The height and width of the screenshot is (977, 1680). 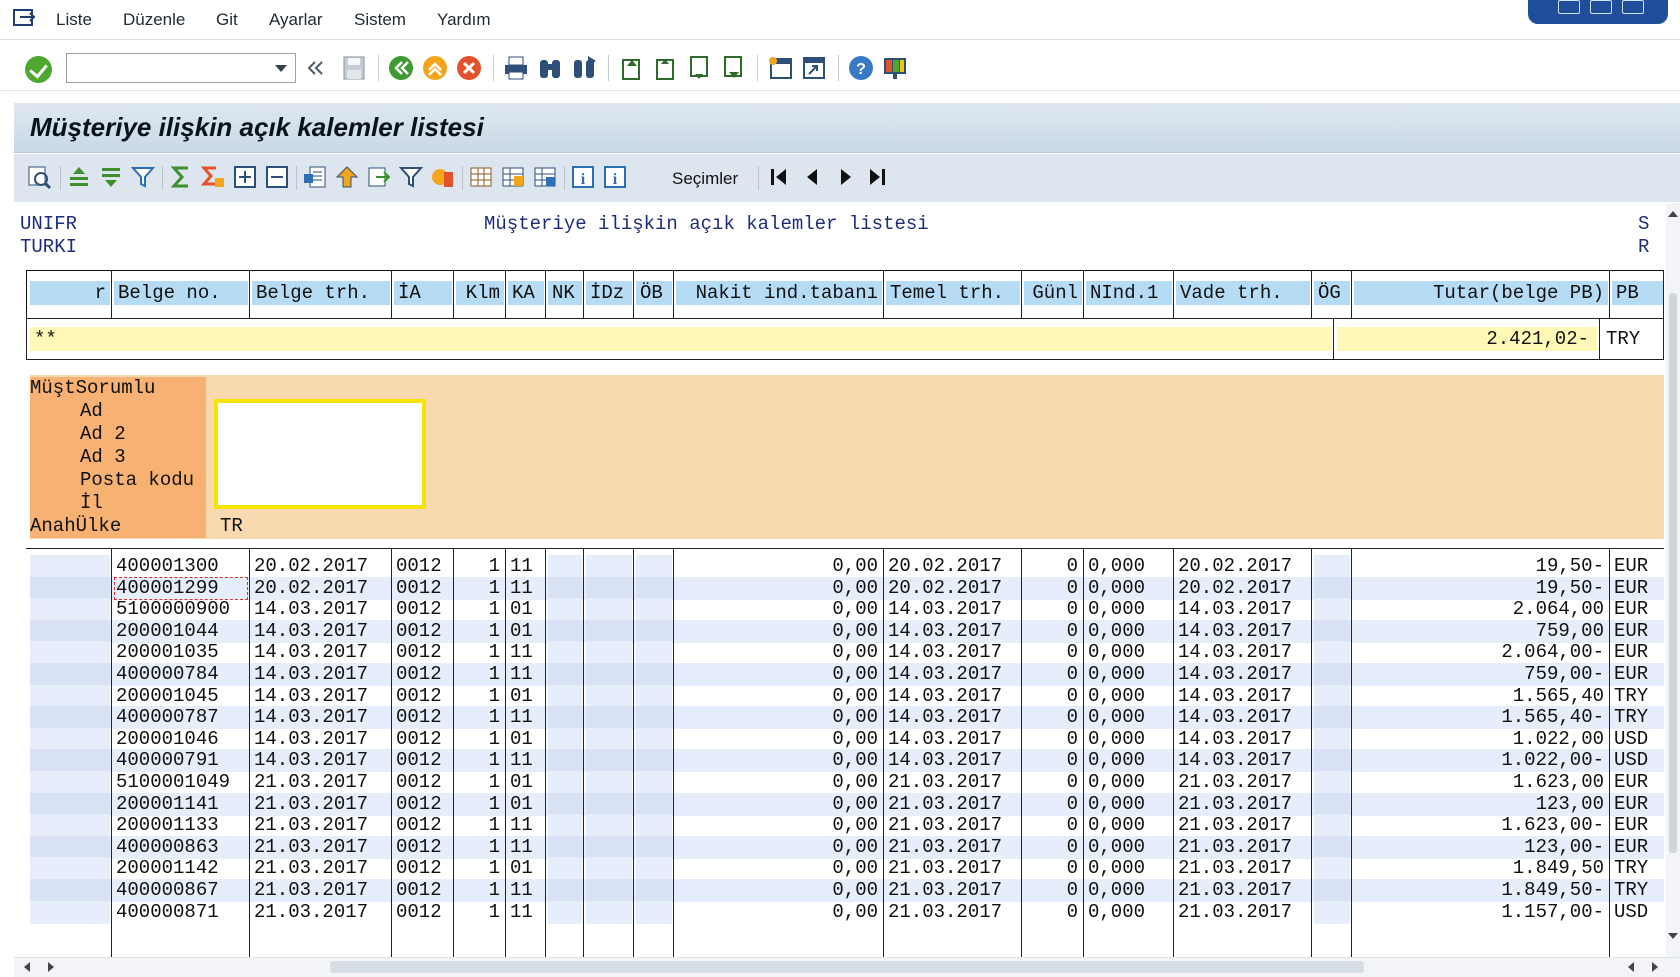 What do you see at coordinates (1633, 7) in the screenshot?
I see `close-window-icon` at bounding box center [1633, 7].